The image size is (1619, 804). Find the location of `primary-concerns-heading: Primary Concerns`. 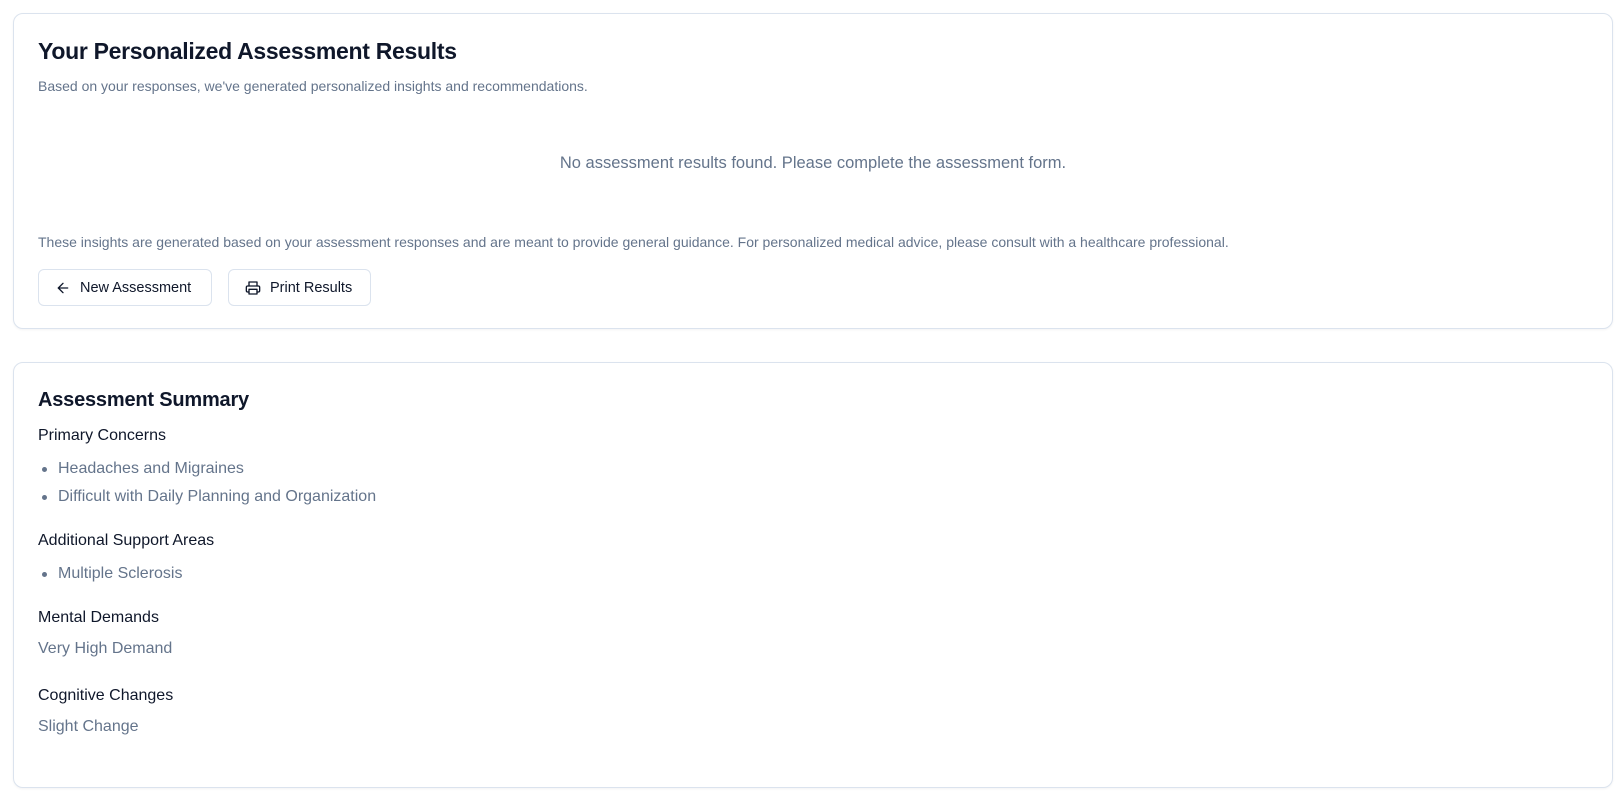

primary-concerns-heading: Primary Concerns is located at coordinates (102, 435).